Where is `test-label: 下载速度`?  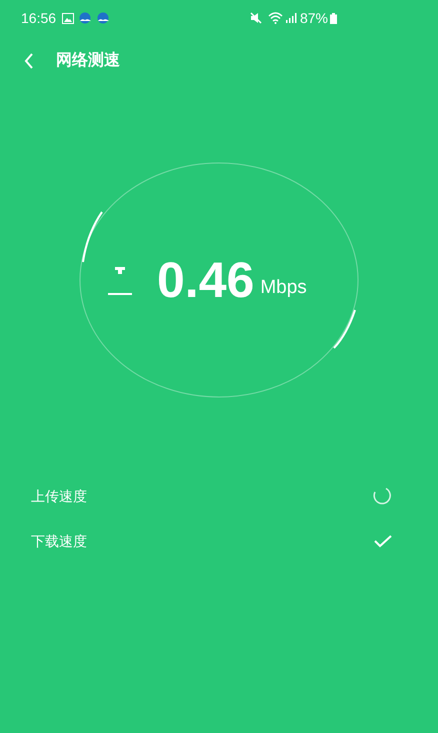 test-label: 下载速度 is located at coordinates (59, 541).